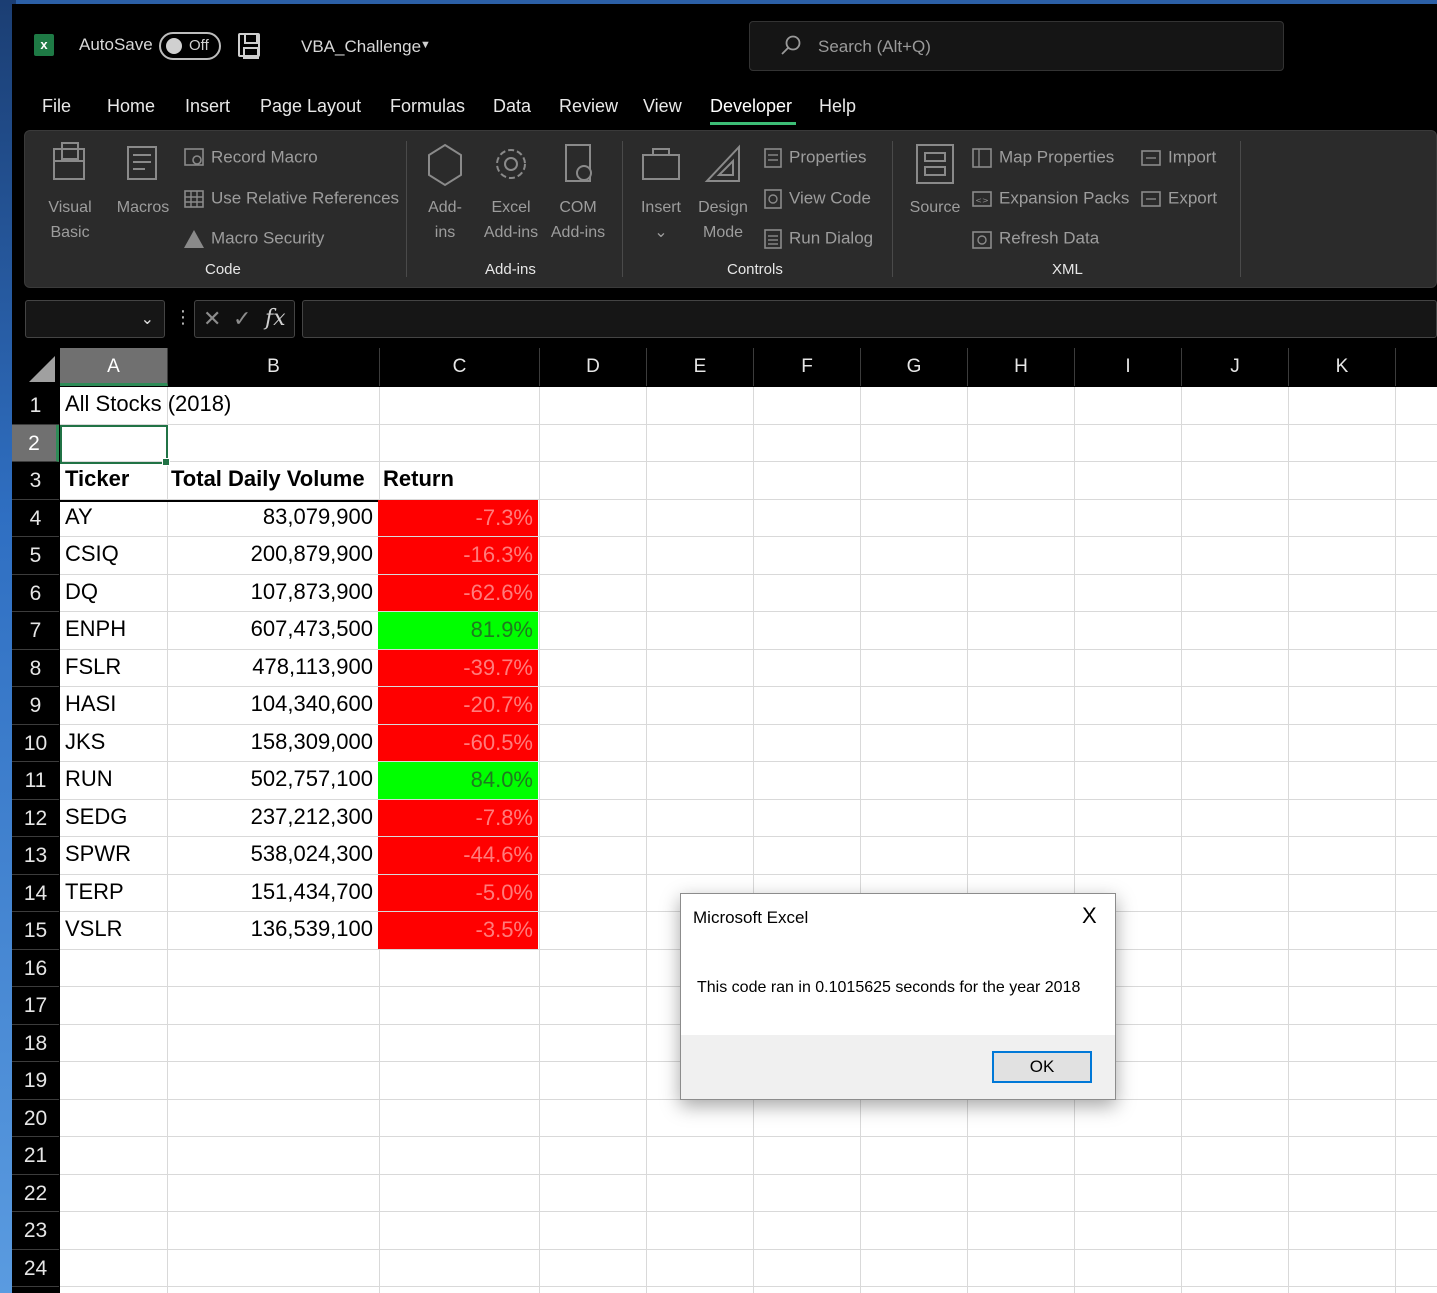 This screenshot has height=1293, width=1437. Describe the element at coordinates (458, 780) in the screenshot. I see `cell-return: 84.0%` at that location.